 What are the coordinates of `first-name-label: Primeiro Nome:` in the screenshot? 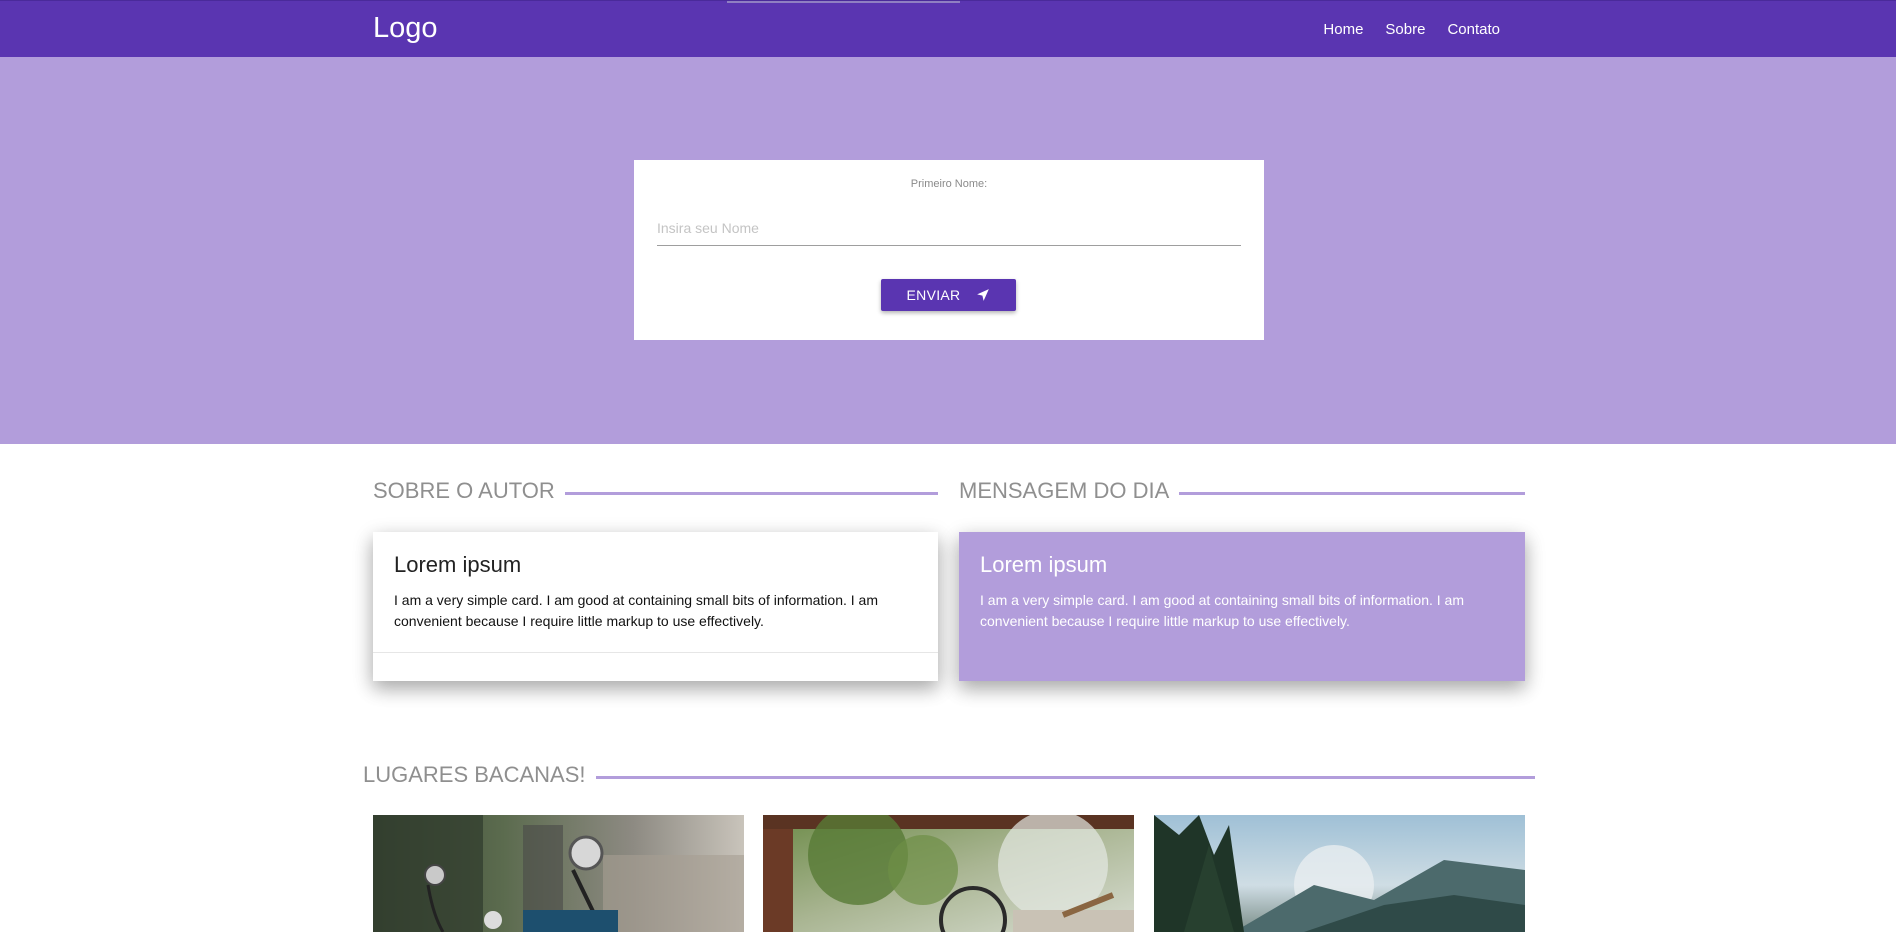 It's located at (949, 184).